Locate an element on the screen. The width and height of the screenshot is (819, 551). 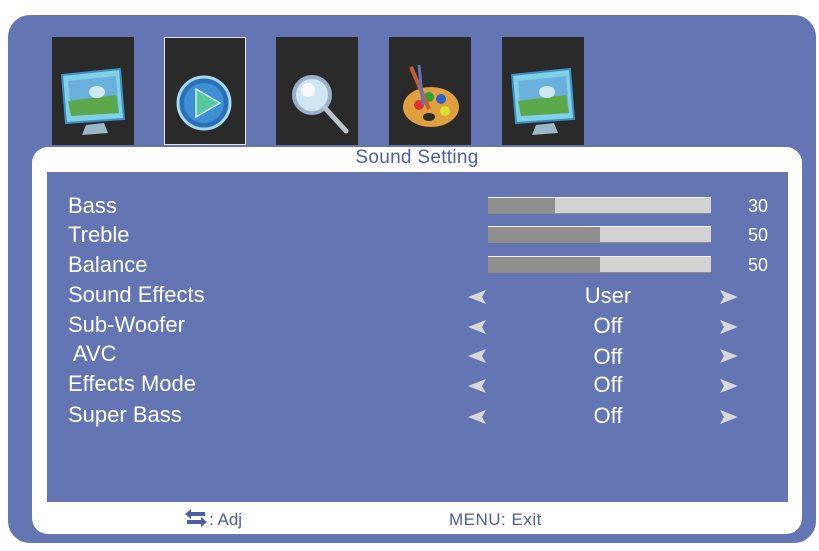
treble-slider is located at coordinates (599, 234).